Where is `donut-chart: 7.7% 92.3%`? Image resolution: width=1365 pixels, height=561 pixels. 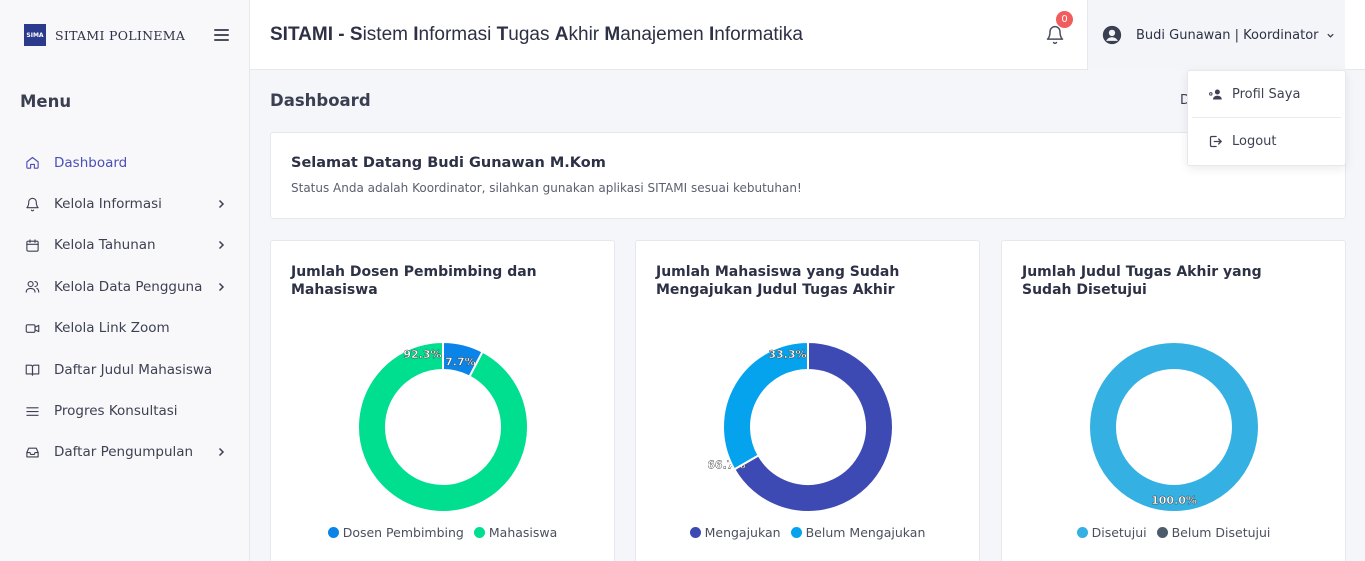 donut-chart: 7.7% 92.3% is located at coordinates (443, 426).